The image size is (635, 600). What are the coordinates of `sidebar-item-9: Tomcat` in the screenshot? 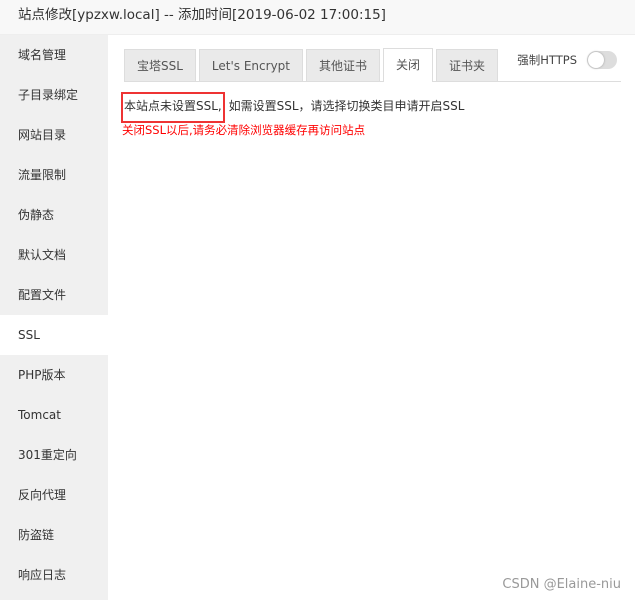 It's located at (54, 415).